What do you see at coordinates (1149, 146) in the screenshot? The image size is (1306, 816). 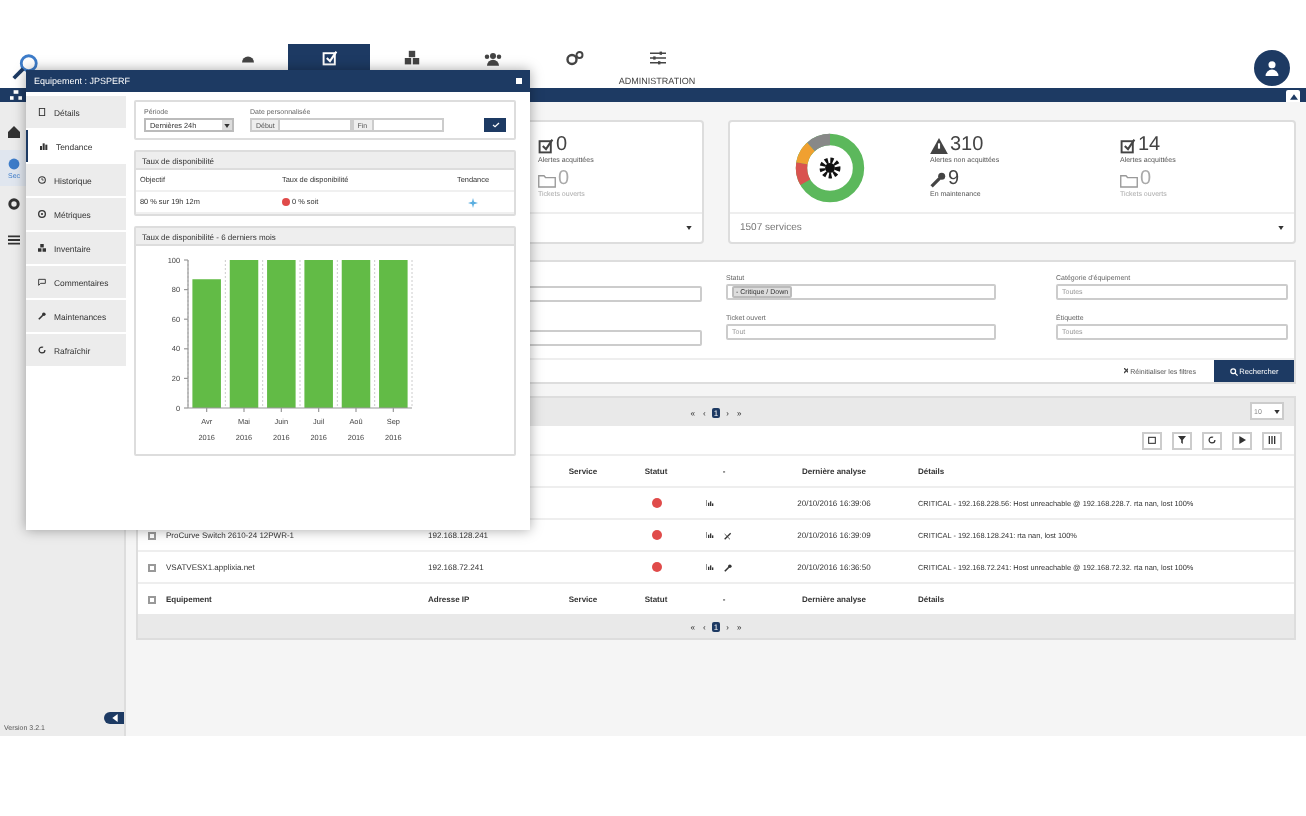 I see `stat-value: 14` at bounding box center [1149, 146].